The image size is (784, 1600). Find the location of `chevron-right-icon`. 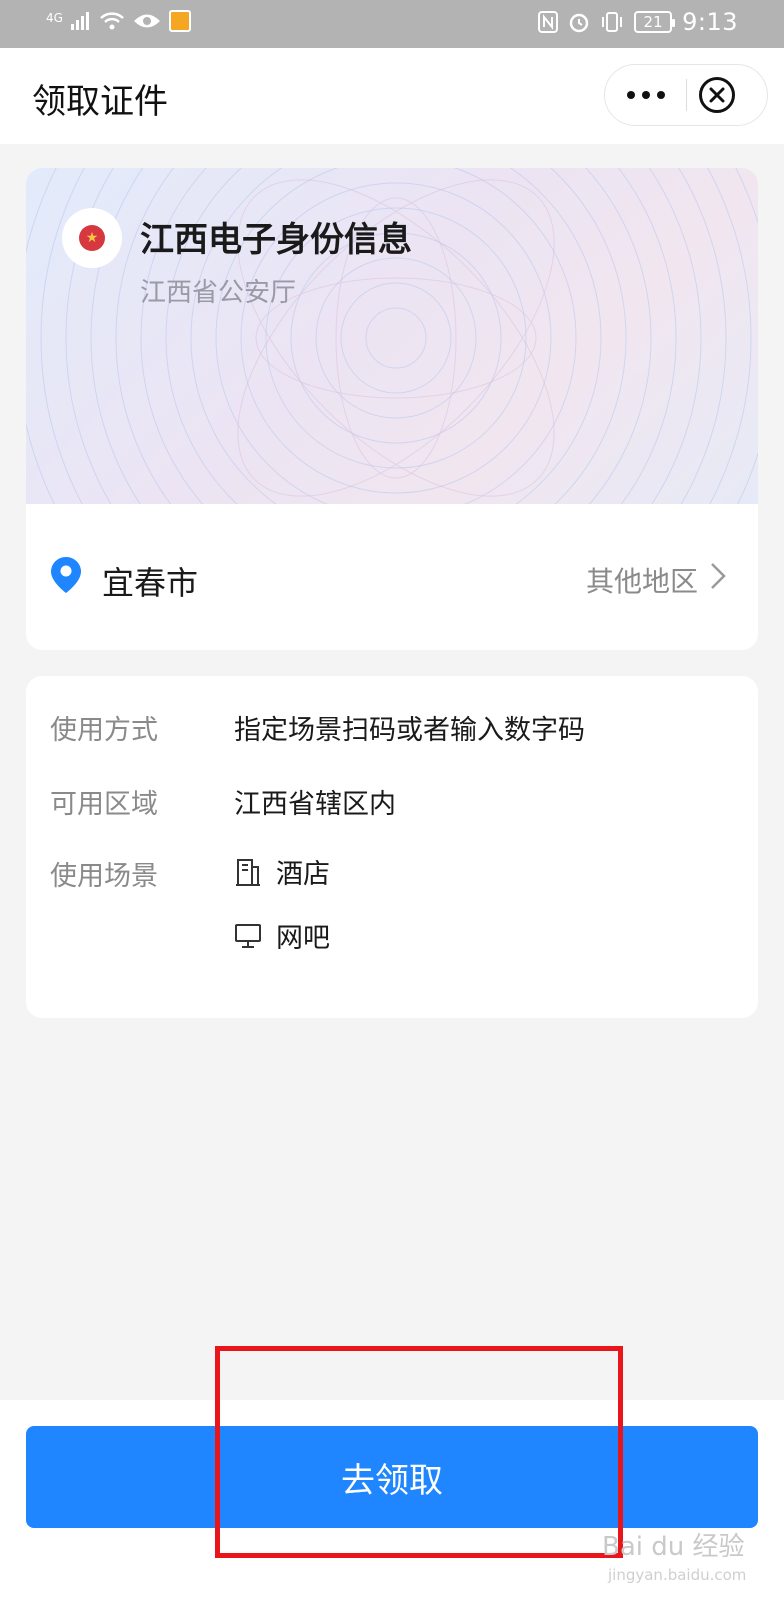

chevron-right-icon is located at coordinates (718, 576).